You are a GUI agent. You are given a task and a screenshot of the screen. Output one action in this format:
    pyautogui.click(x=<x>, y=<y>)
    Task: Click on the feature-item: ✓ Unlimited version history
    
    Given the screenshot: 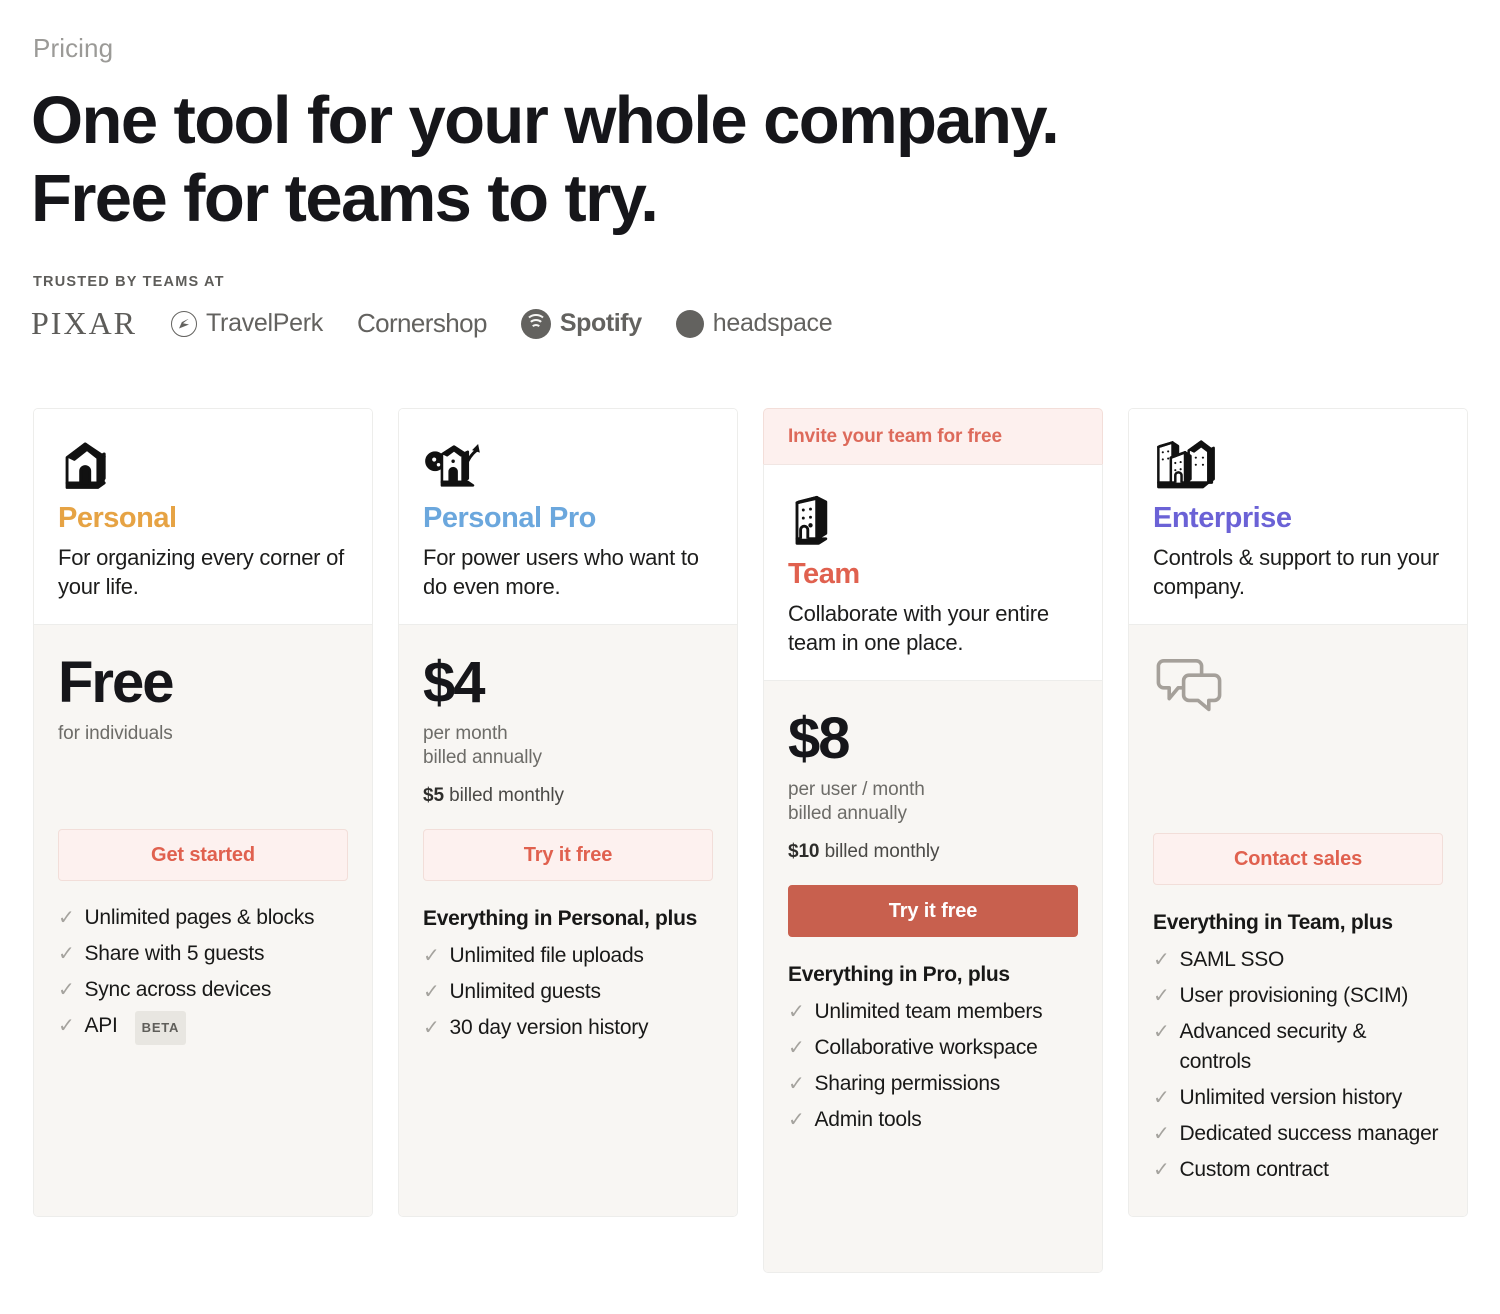 What is the action you would take?
    pyautogui.click(x=1298, y=1098)
    